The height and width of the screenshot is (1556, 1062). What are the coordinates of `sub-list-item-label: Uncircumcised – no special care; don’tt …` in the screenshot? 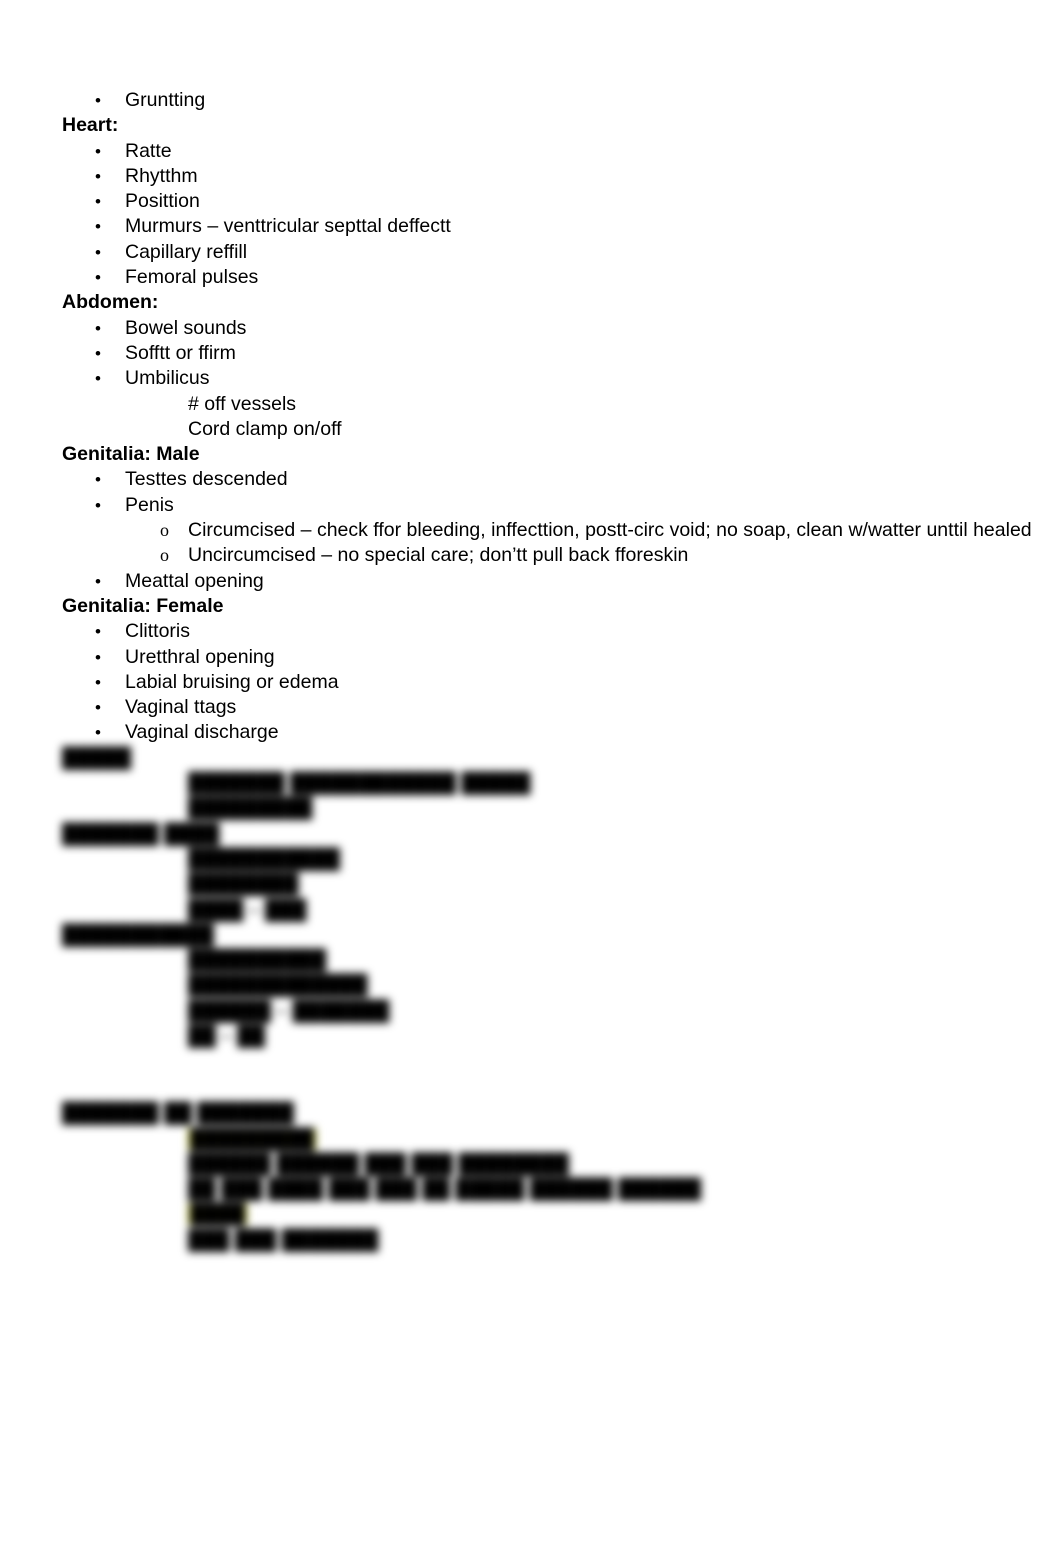 It's located at (438, 555).